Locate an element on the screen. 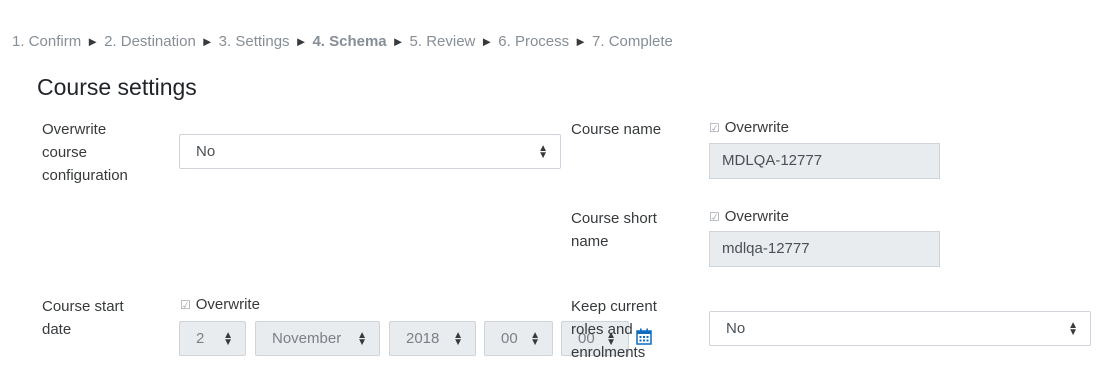  overwrite-config-select: No ▲ ▼ is located at coordinates (370, 151).